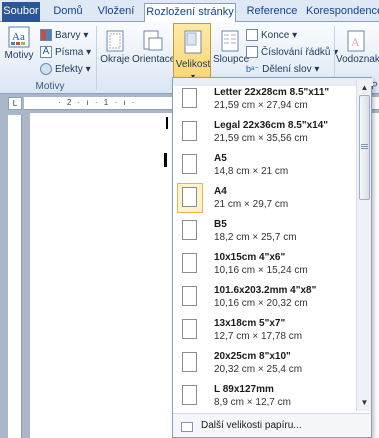 This screenshot has height=438, width=379. Describe the element at coordinates (46, 69) in the screenshot. I see `effects-icon` at that location.